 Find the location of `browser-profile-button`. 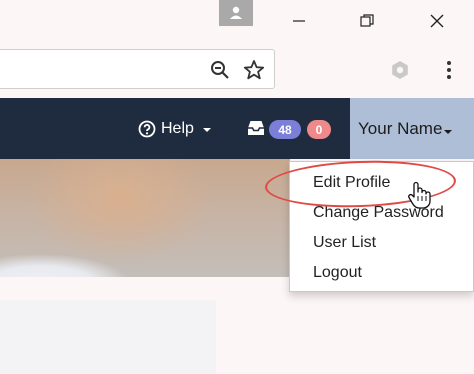

browser-profile-button is located at coordinates (236, 13).